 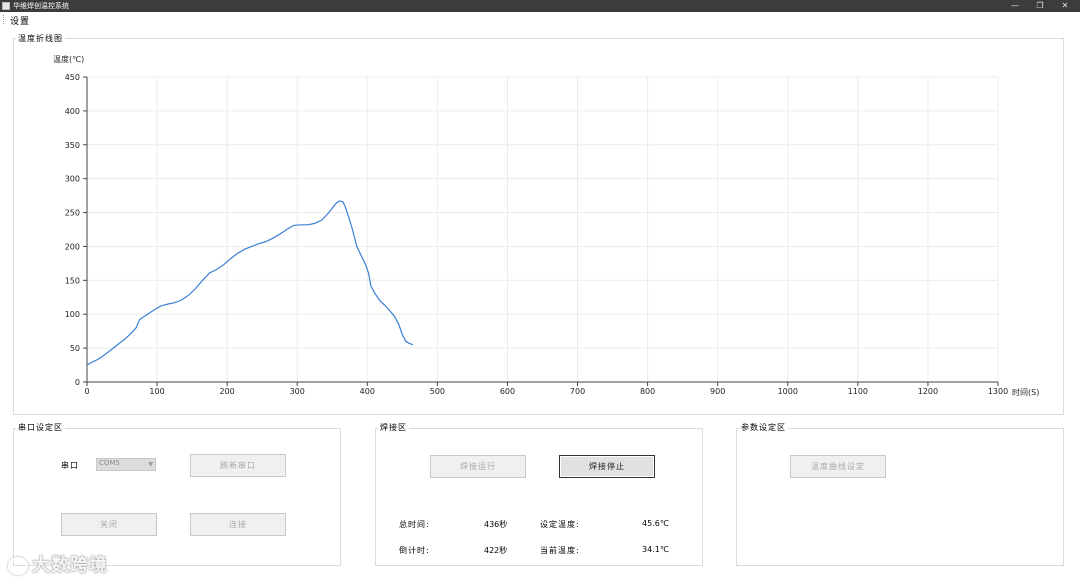 I want to click on y-tick-label: 350, so click(x=72, y=145).